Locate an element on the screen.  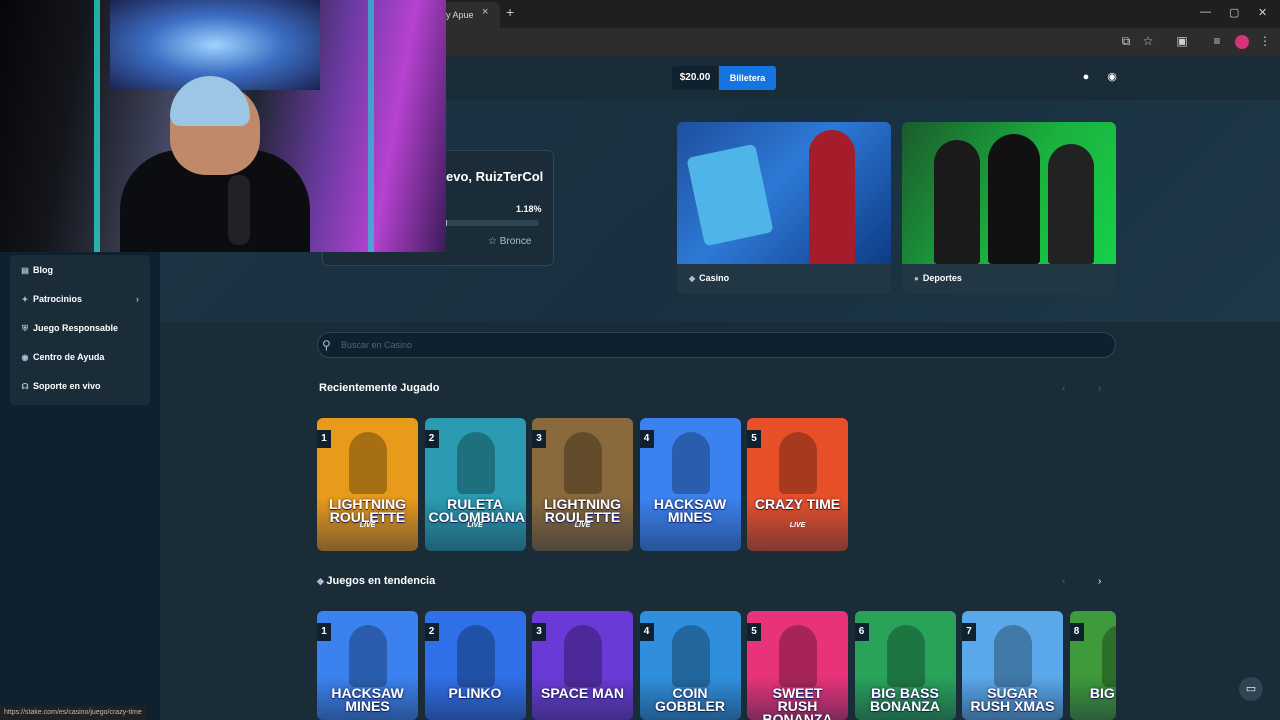
game-rank-number: 2 is located at coordinates (431, 632).